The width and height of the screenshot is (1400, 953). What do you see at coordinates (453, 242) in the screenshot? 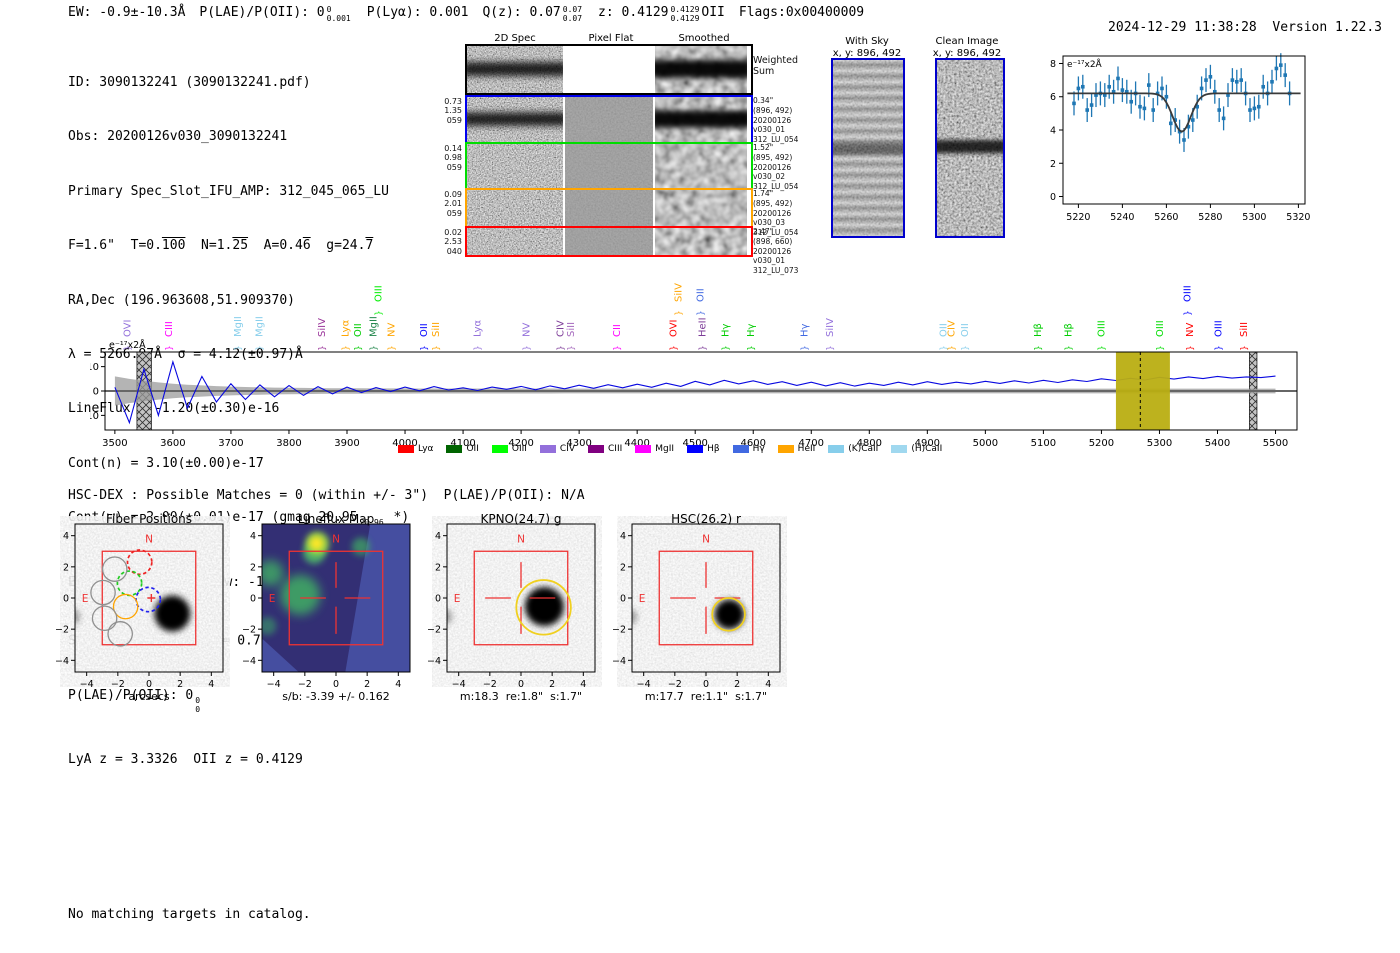
I see `spec2d-row-4-left-labels: 0.02 2.53 040` at bounding box center [453, 242].